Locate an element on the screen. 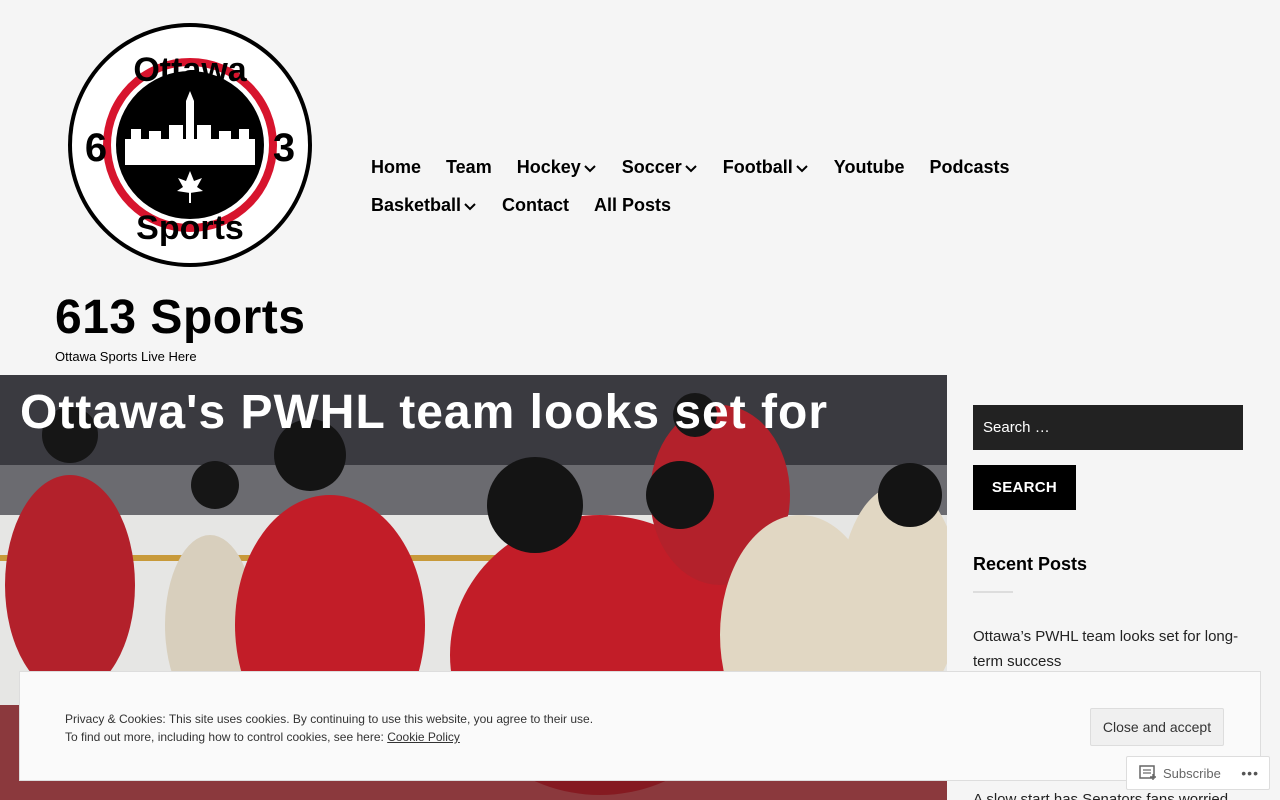 The image size is (1280, 800). nav-row-2: Basketball Contact All Posts is located at coordinates (721, 205).